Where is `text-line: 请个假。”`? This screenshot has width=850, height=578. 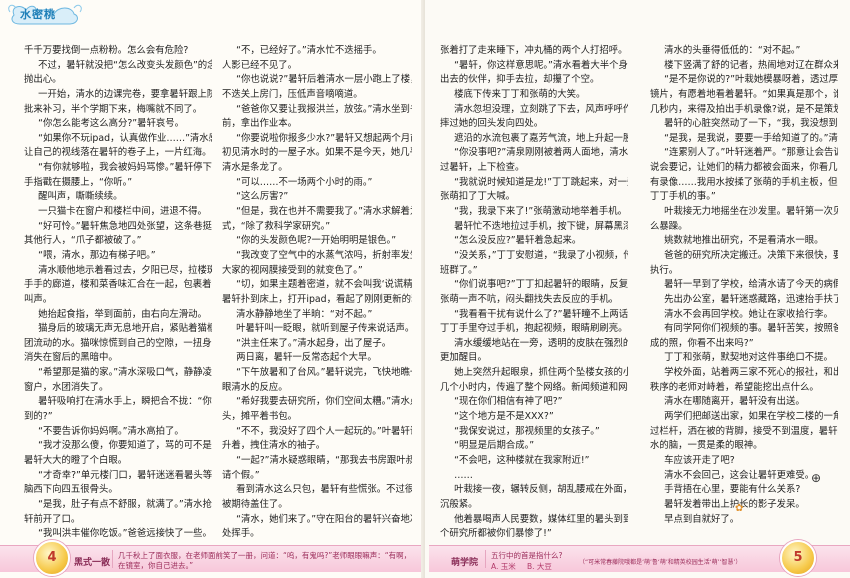
text-line: 请个假。” is located at coordinates (241, 475).